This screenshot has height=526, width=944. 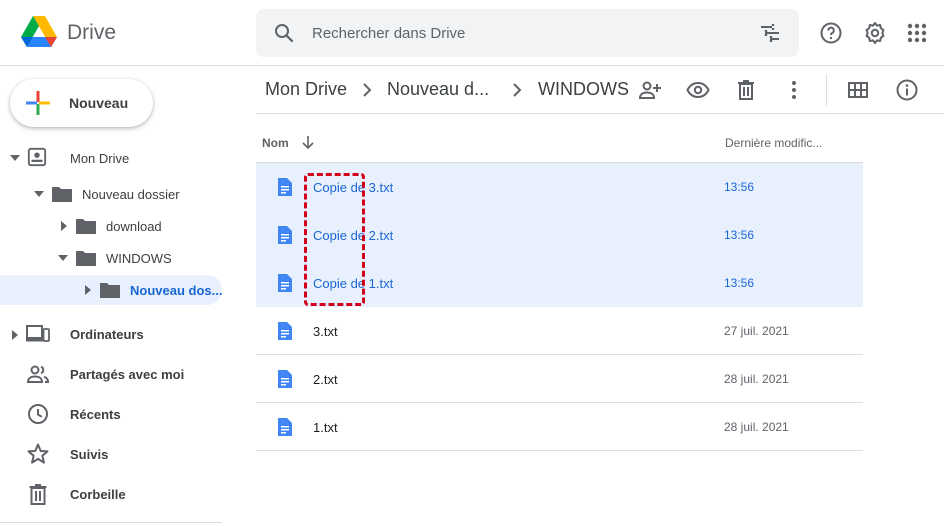 I want to click on file-modified: 27 juil. 2021, so click(x=756, y=331).